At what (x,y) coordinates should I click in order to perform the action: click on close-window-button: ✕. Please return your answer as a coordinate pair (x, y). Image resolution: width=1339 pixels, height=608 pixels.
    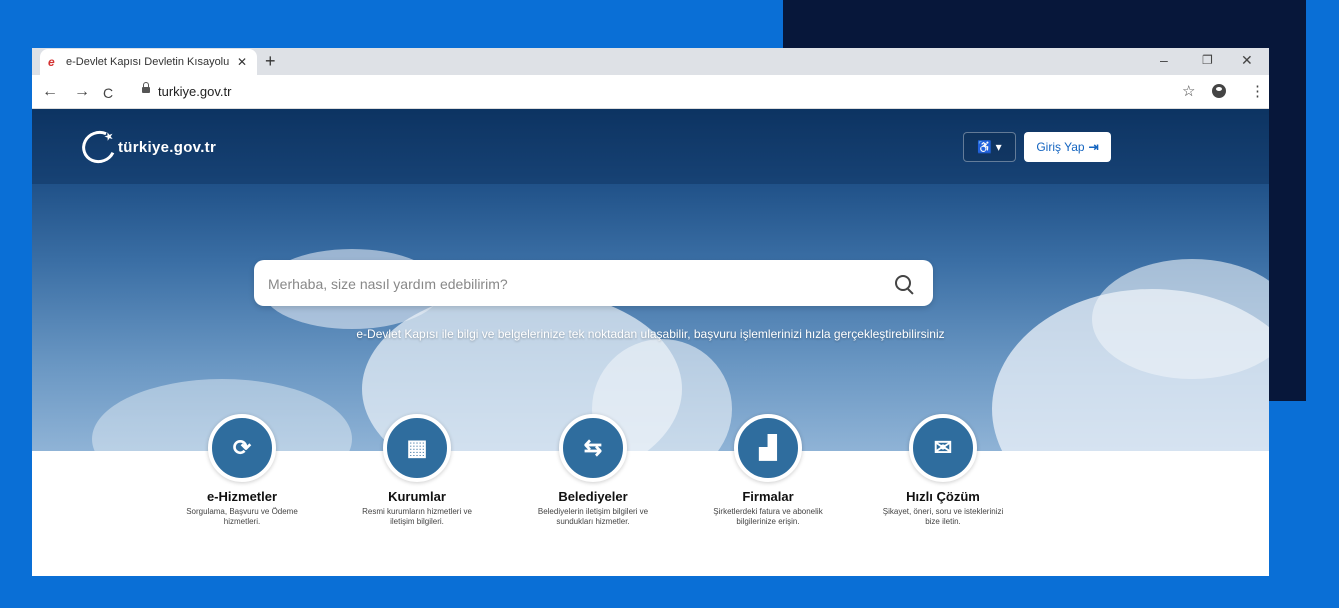
    Looking at the image, I should click on (1247, 60).